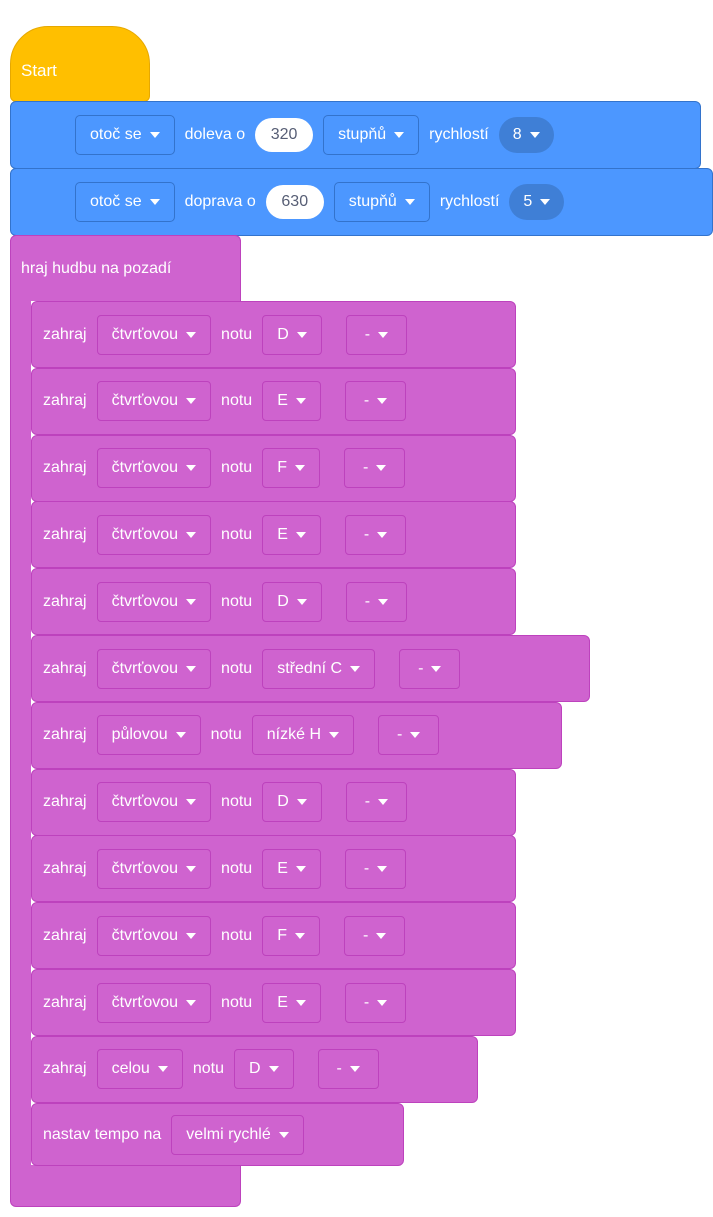 The height and width of the screenshot is (1217, 713). I want to click on music-c-block-bottom, so click(125, 1186).